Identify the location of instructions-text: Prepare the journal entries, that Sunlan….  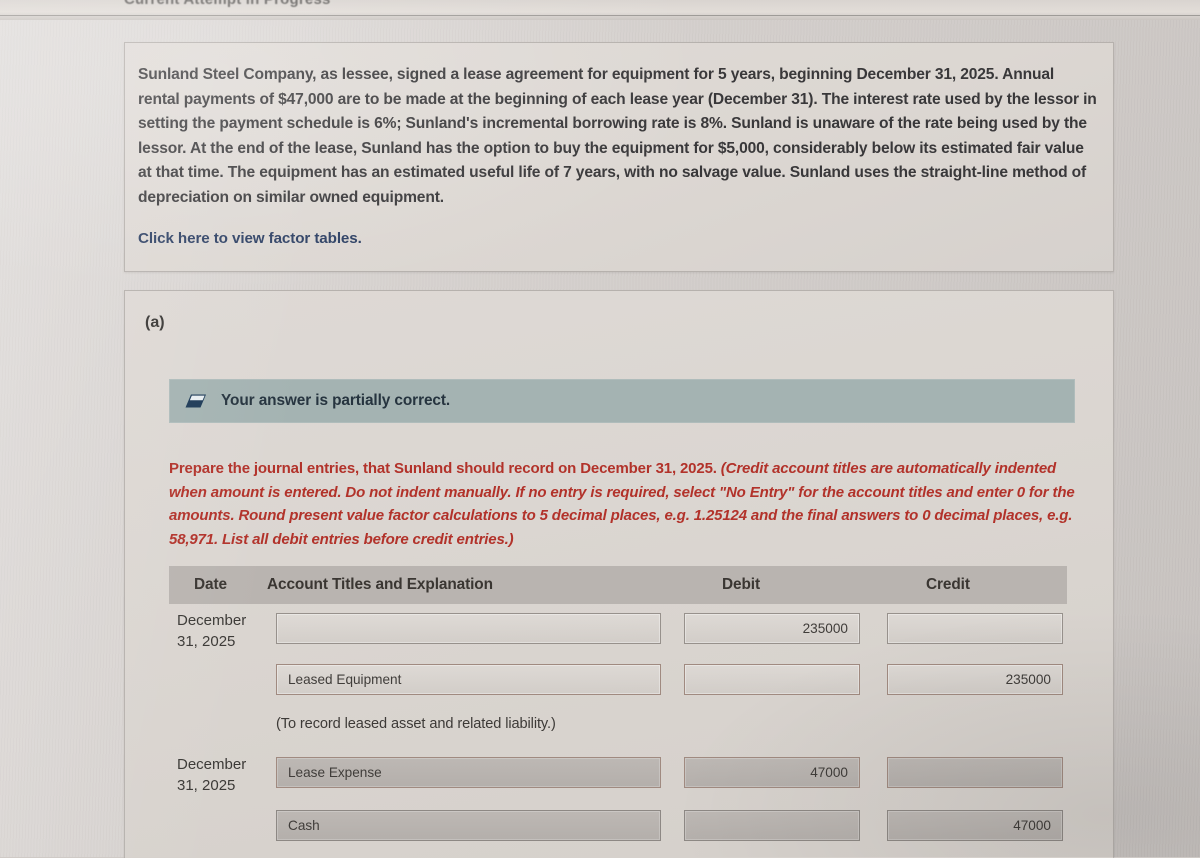
(624, 504).